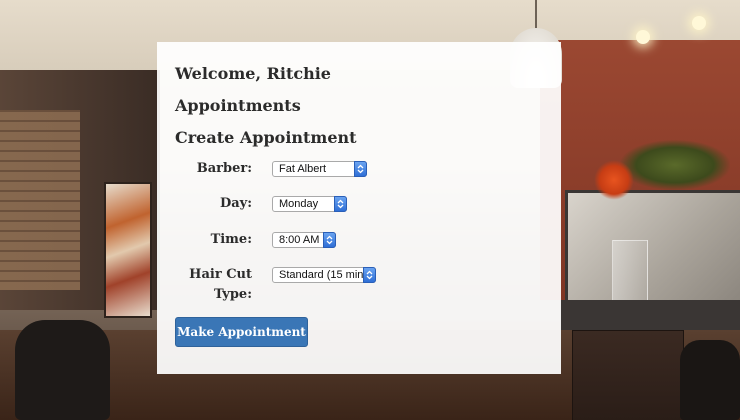  Describe the element at coordinates (299, 204) in the screenshot. I see `day-select-value: Monday` at that location.